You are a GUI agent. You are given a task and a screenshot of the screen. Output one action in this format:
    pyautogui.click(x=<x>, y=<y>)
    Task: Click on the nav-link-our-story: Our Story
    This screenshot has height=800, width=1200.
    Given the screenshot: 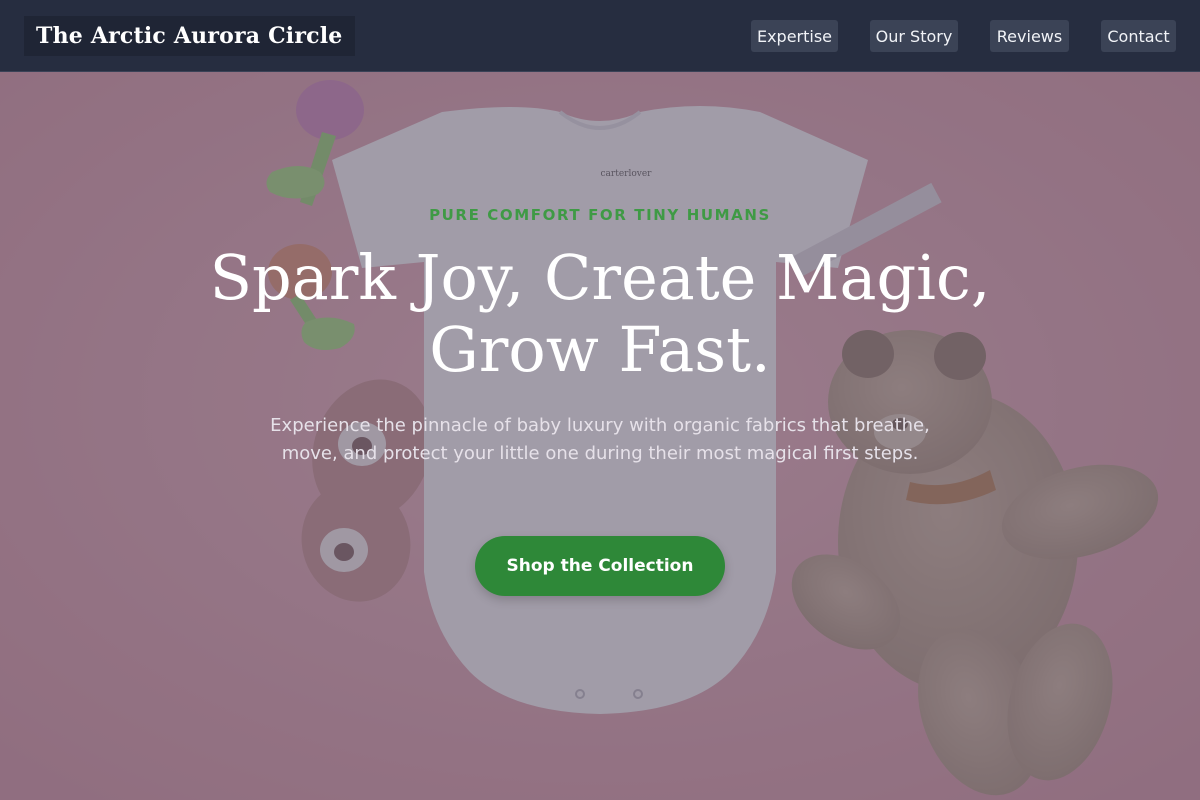 What is the action you would take?
    pyautogui.click(x=914, y=36)
    